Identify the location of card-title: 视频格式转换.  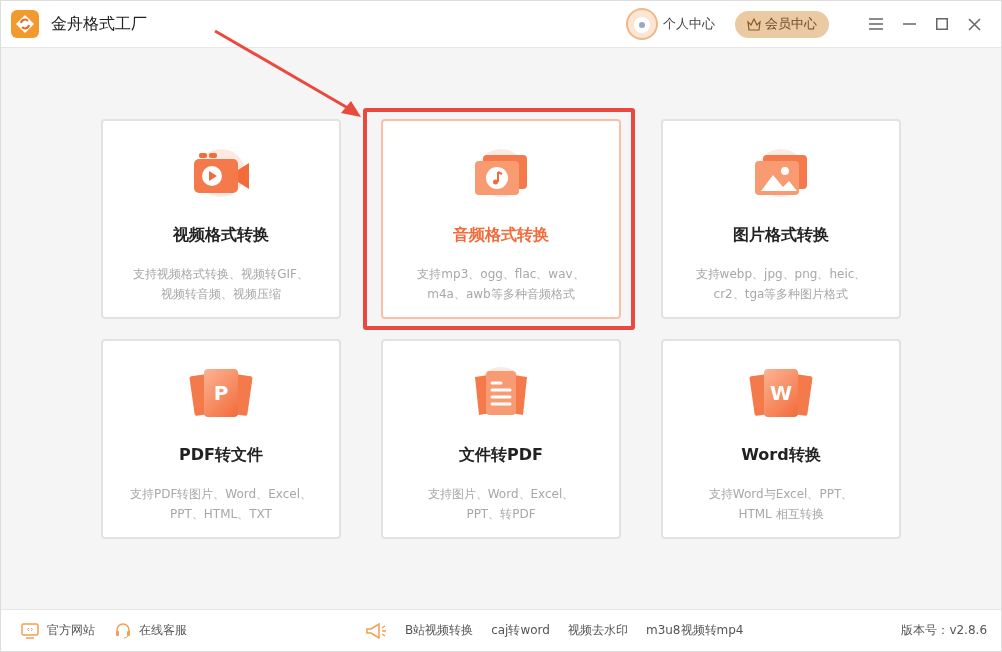
(221, 235).